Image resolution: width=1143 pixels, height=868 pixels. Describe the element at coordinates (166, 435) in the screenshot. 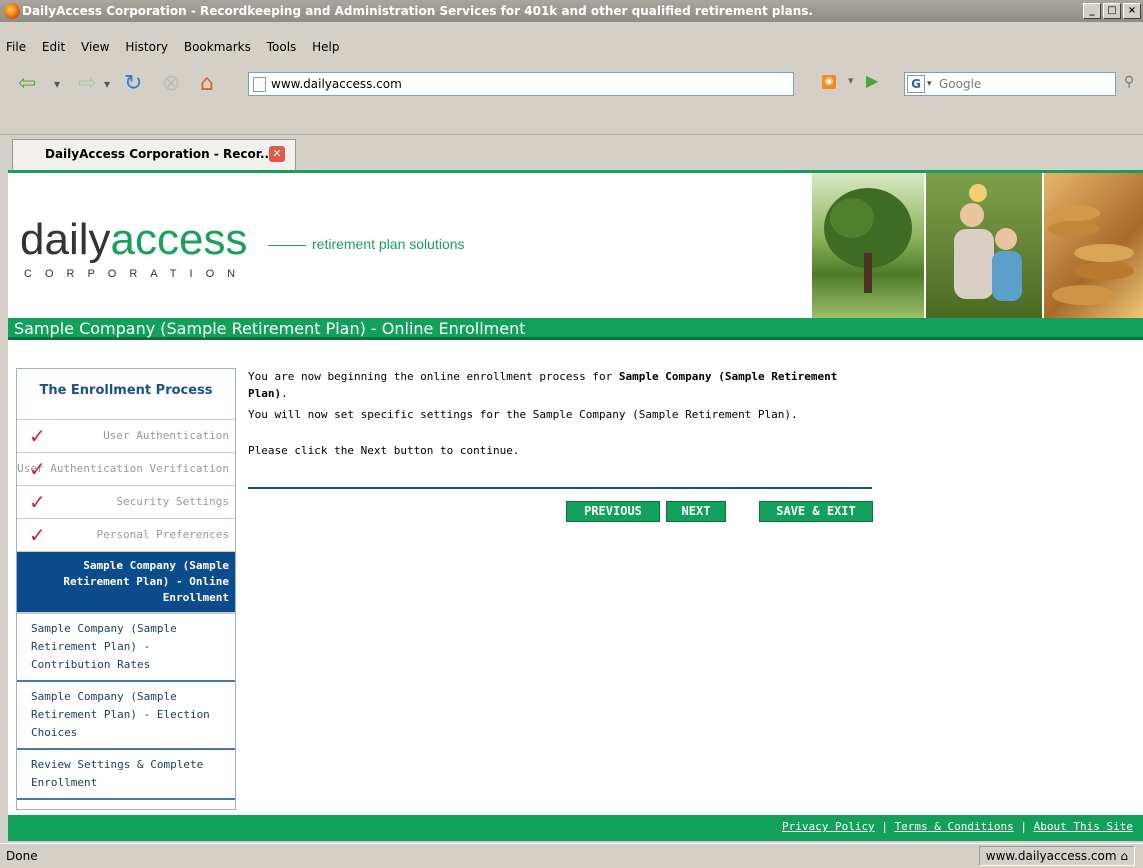

I see `sidebar-item-label: User Authentication` at that location.